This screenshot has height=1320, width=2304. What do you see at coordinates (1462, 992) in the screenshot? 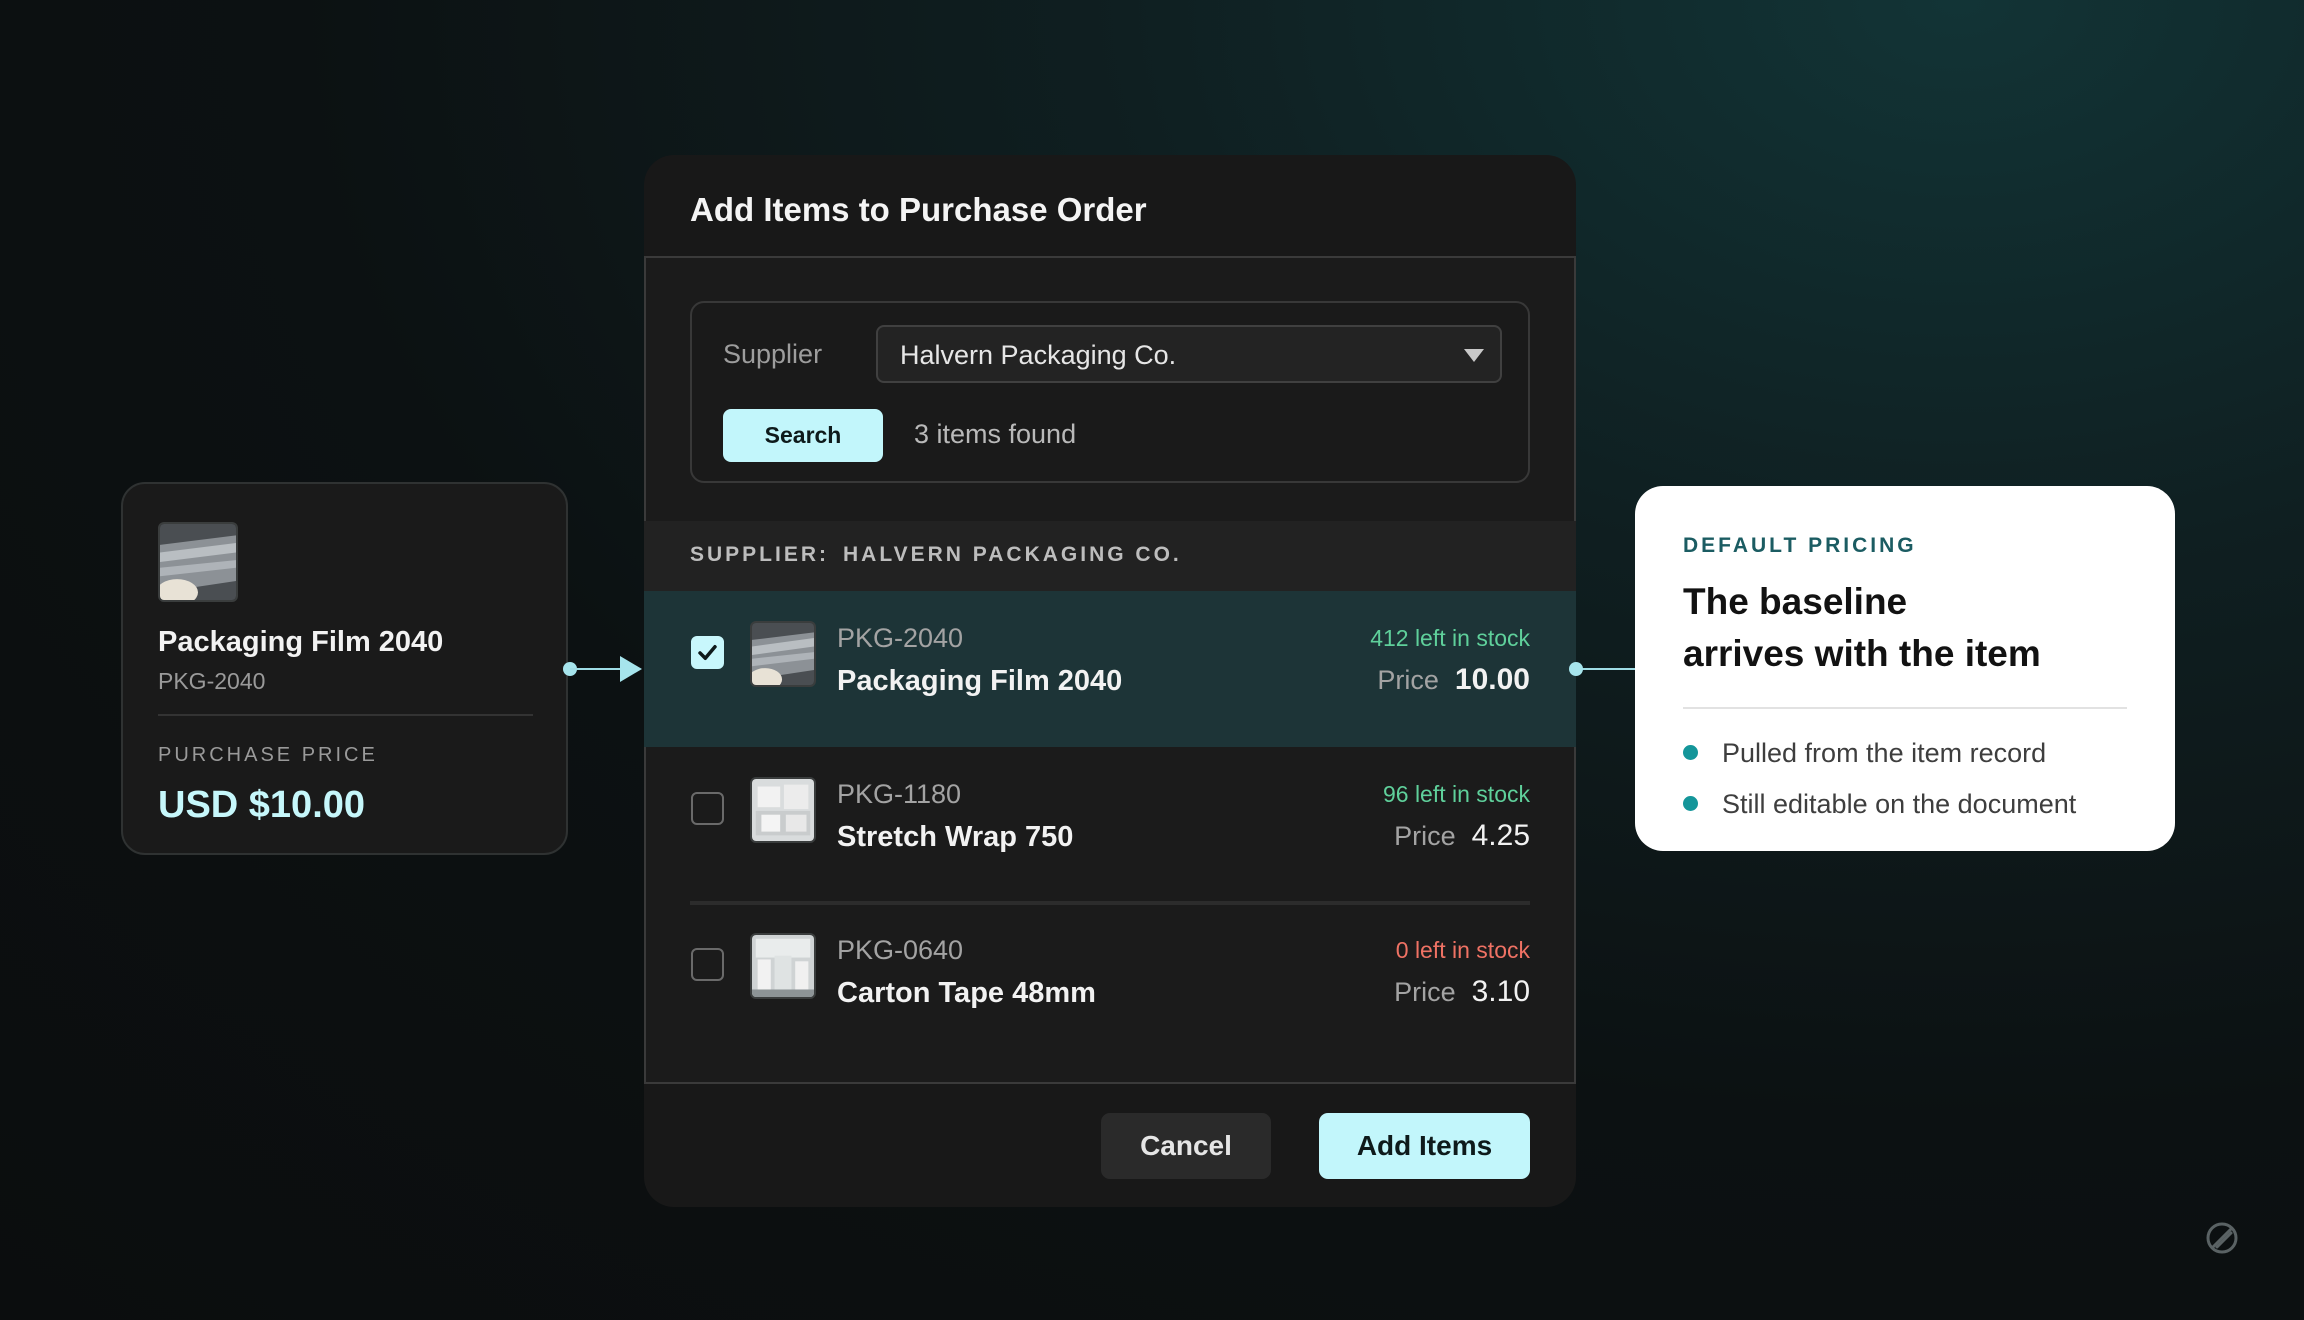
I see `item-price: Price 3.10` at bounding box center [1462, 992].